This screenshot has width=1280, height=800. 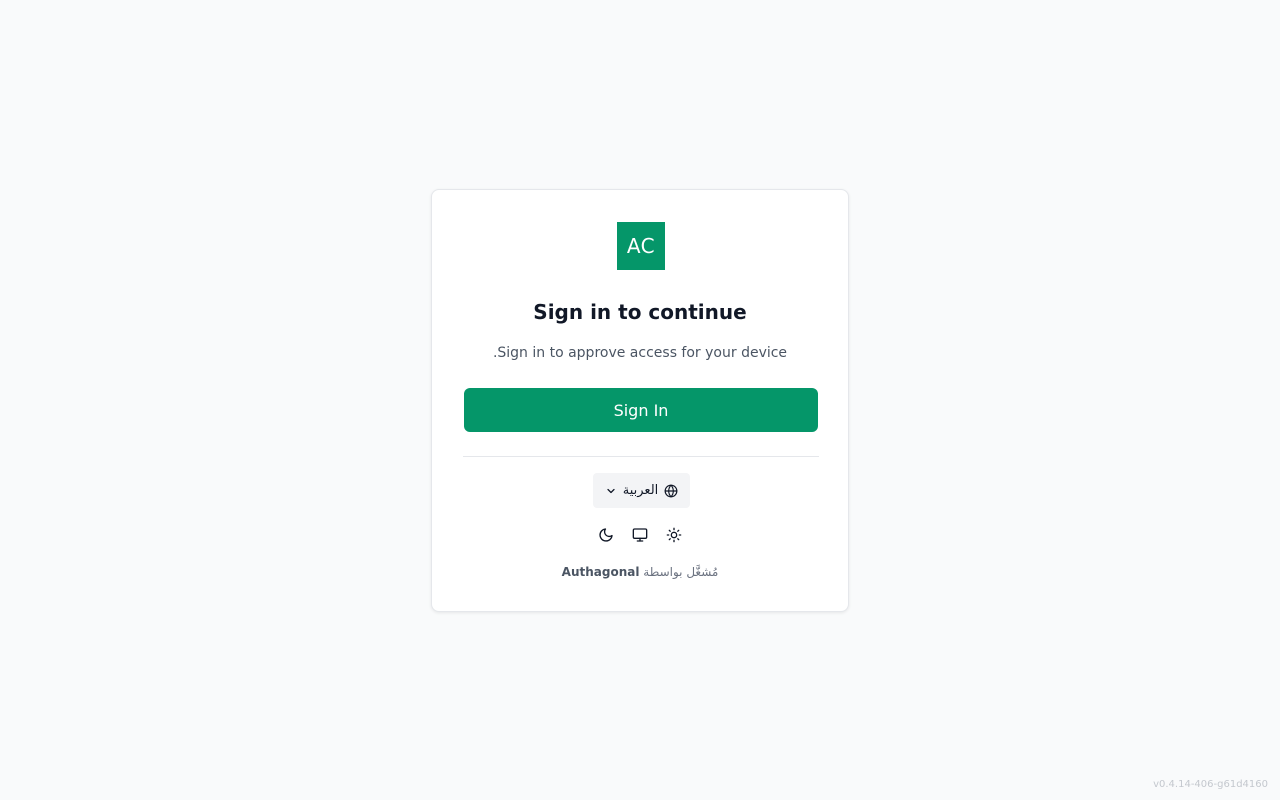 What do you see at coordinates (640, 312) in the screenshot?
I see `page-title: Sign in to continue` at bounding box center [640, 312].